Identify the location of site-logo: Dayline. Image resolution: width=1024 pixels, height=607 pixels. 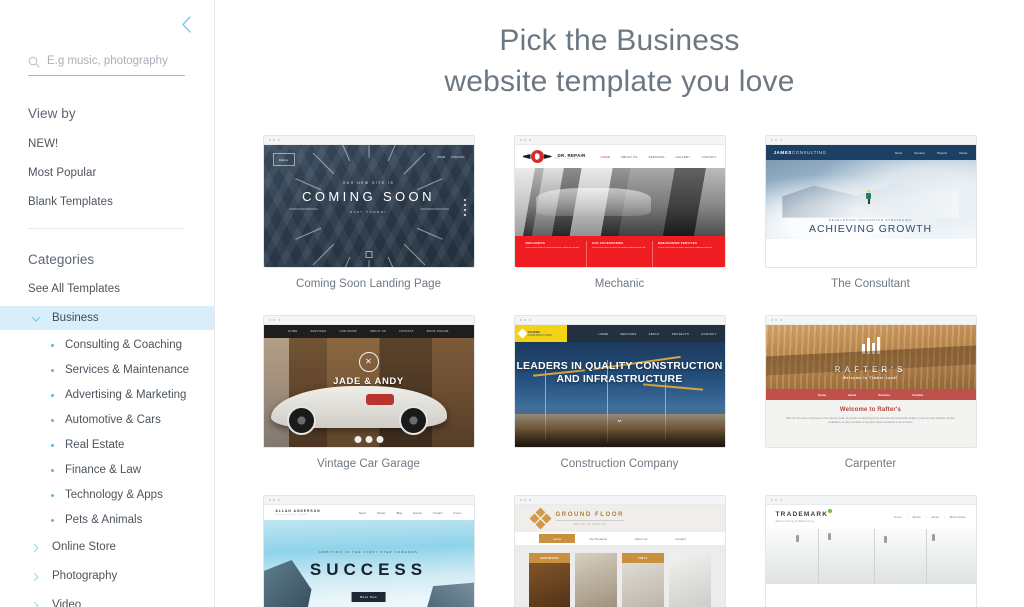
(283, 159).